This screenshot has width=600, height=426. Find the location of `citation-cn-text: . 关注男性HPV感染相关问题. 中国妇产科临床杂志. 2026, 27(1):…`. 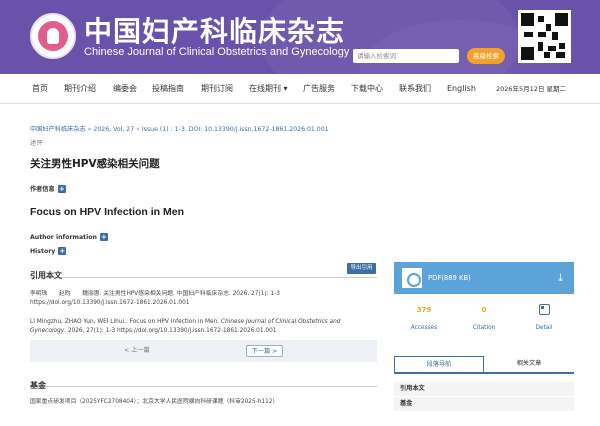

citation-cn-text: . 关注男性HPV感染相关问题. 中国妇产科临床杂志. 2026, 27(1):… is located at coordinates (189, 294).